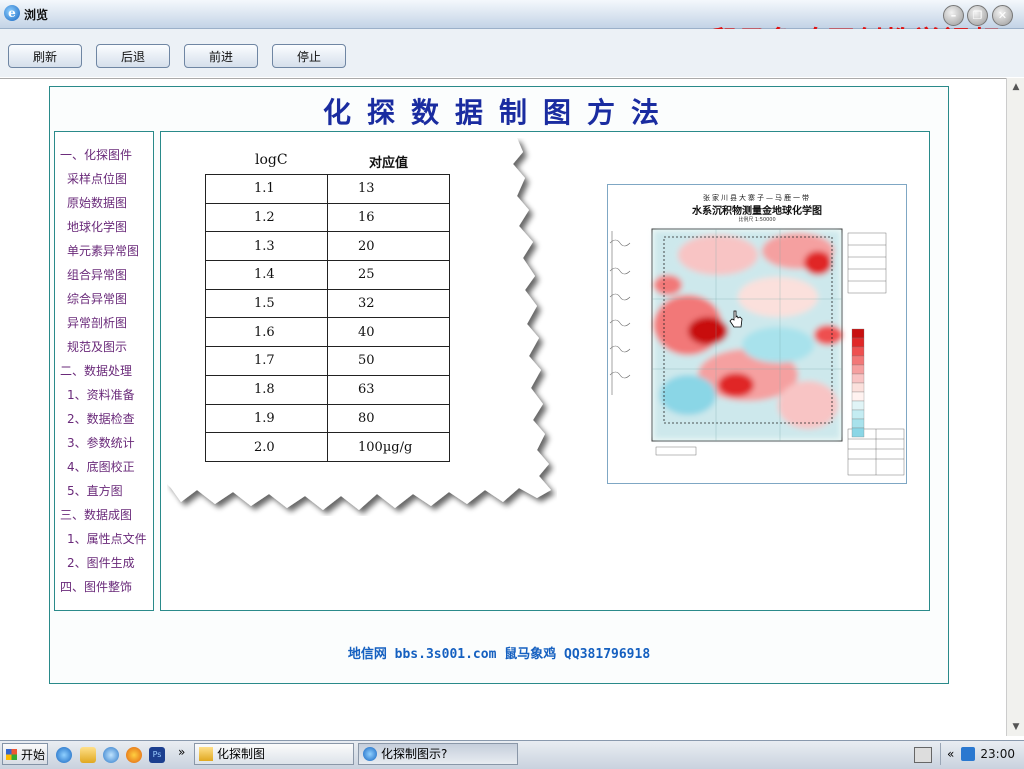 This screenshot has width=1024, height=769. What do you see at coordinates (389, 163) in the screenshot?
I see `table-header-value: 对应值` at bounding box center [389, 163].